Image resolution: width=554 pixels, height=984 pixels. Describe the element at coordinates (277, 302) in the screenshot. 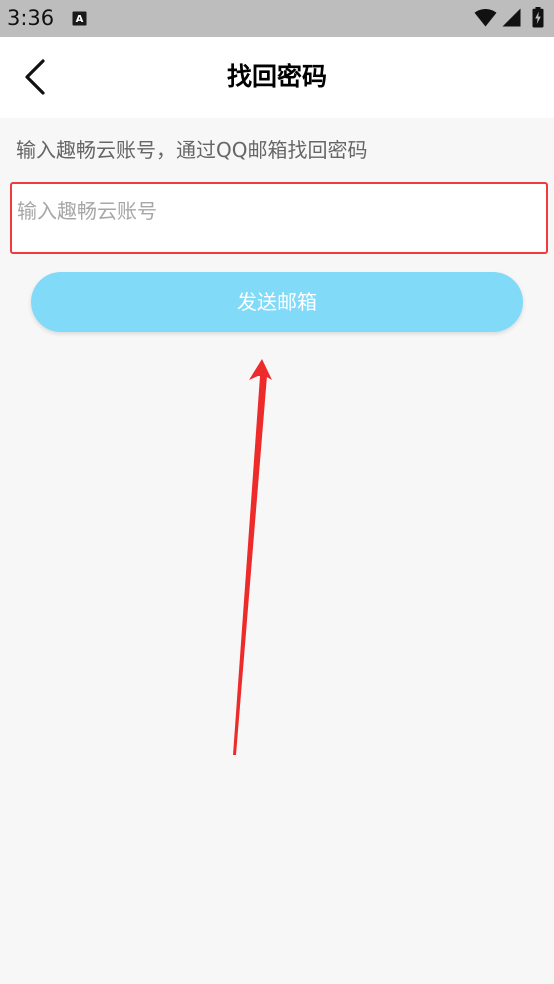

I see `send-email-button: 发送邮箱` at that location.